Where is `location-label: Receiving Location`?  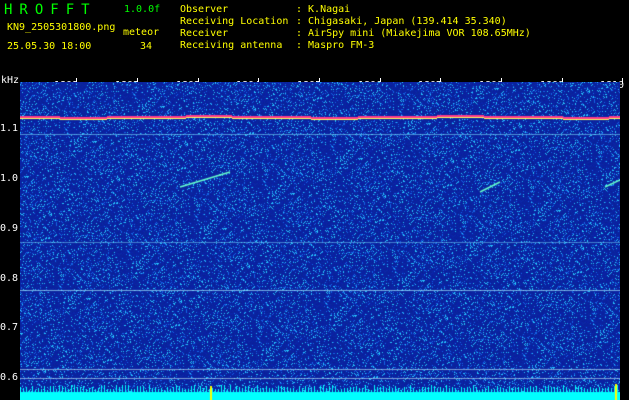
location-label: Receiving Location is located at coordinates (234, 21).